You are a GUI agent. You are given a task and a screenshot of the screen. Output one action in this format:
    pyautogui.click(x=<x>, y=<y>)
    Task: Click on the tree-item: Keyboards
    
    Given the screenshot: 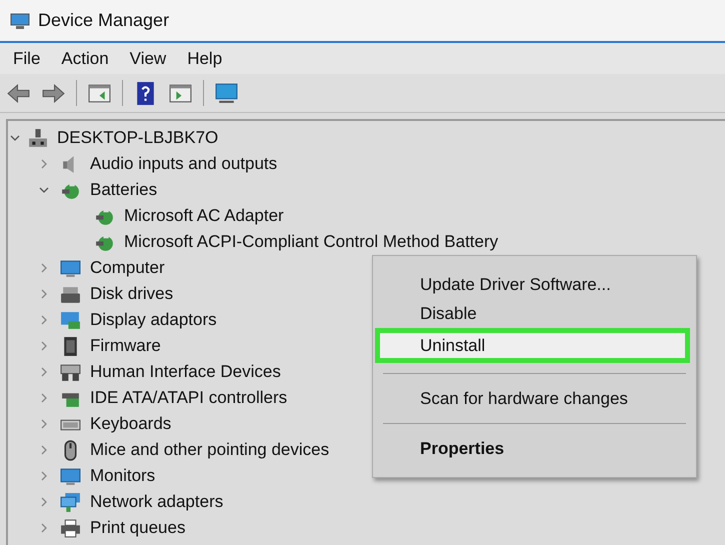 What is the action you would take?
    pyautogui.click(x=131, y=424)
    